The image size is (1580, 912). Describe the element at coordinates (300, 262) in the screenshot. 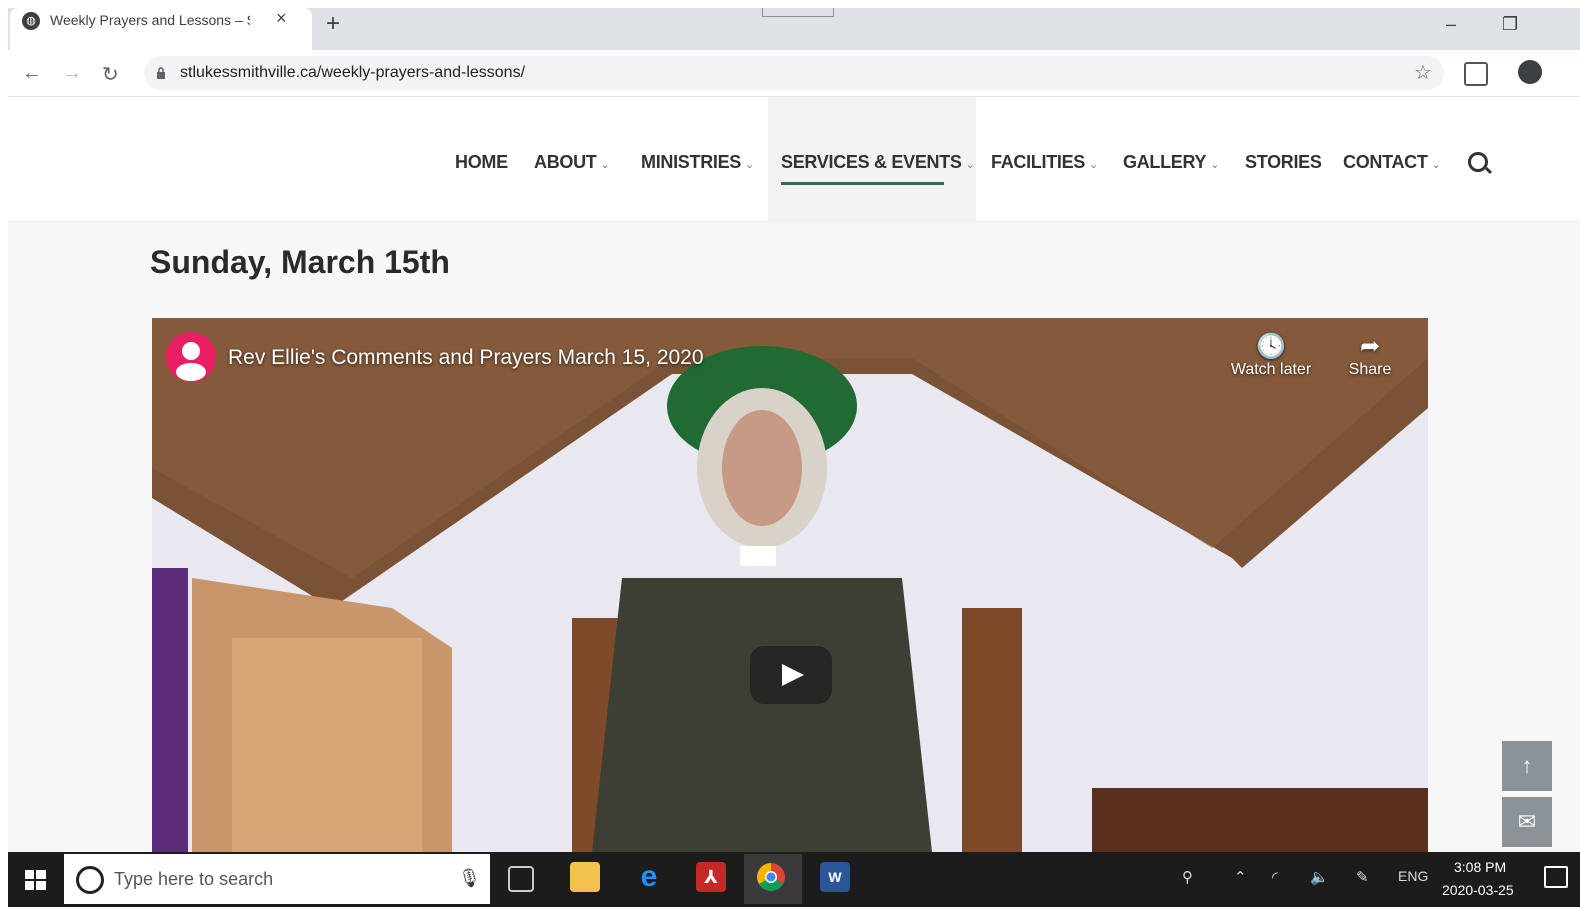

I see `page-title: Sunday, March 15th` at that location.